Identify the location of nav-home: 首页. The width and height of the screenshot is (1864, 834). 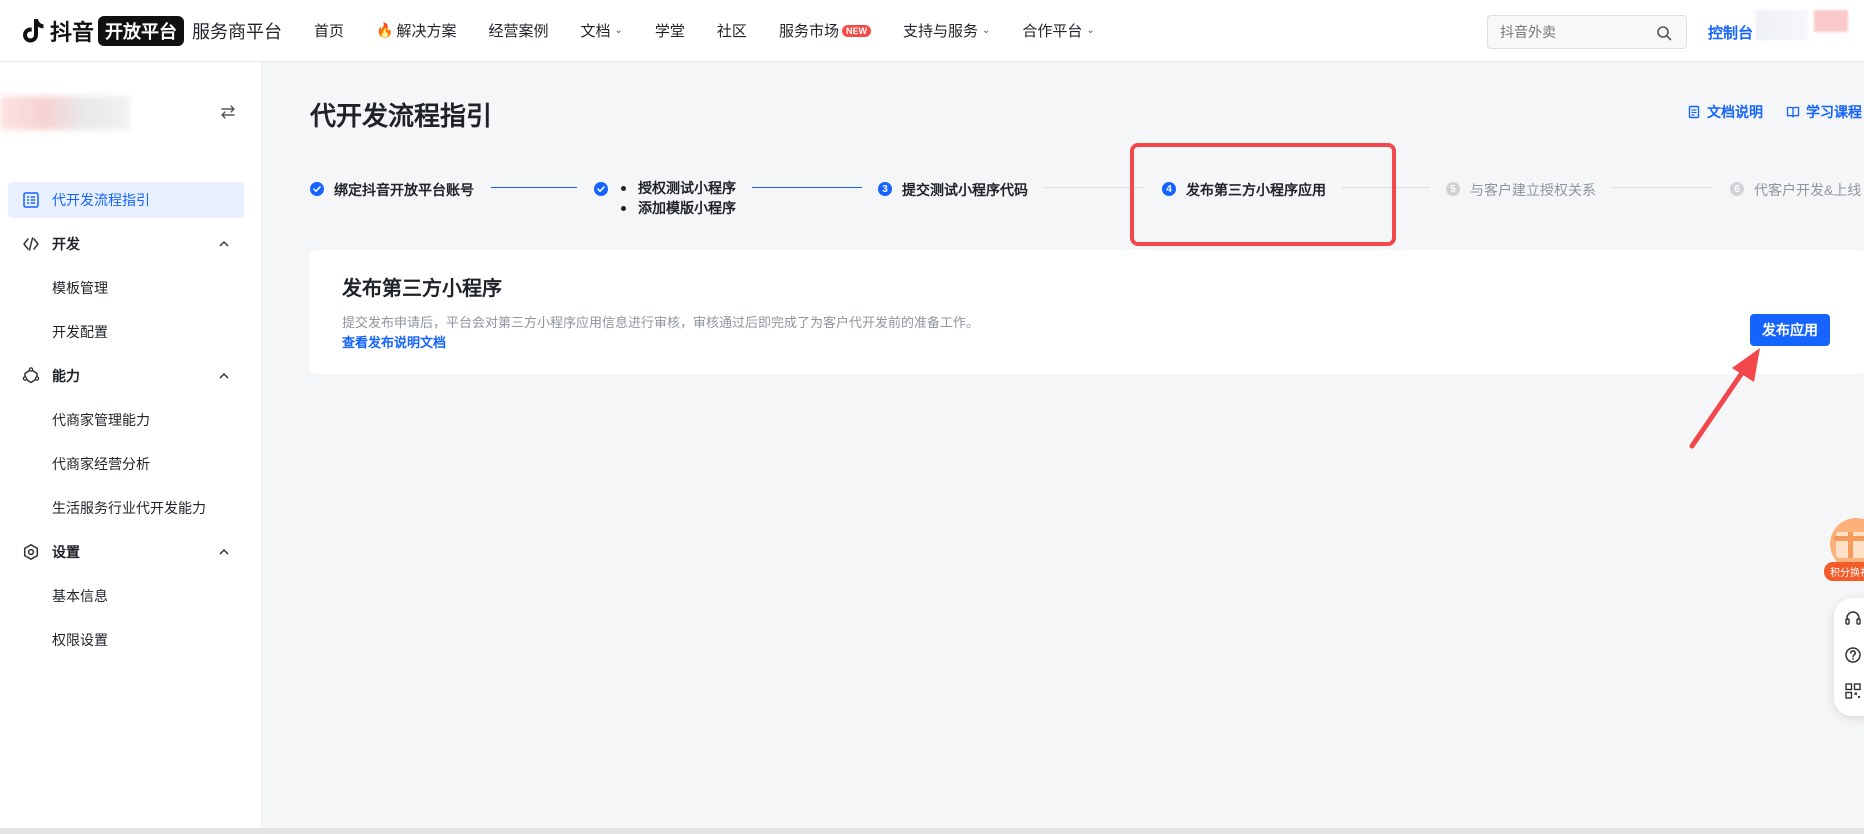
(329, 30).